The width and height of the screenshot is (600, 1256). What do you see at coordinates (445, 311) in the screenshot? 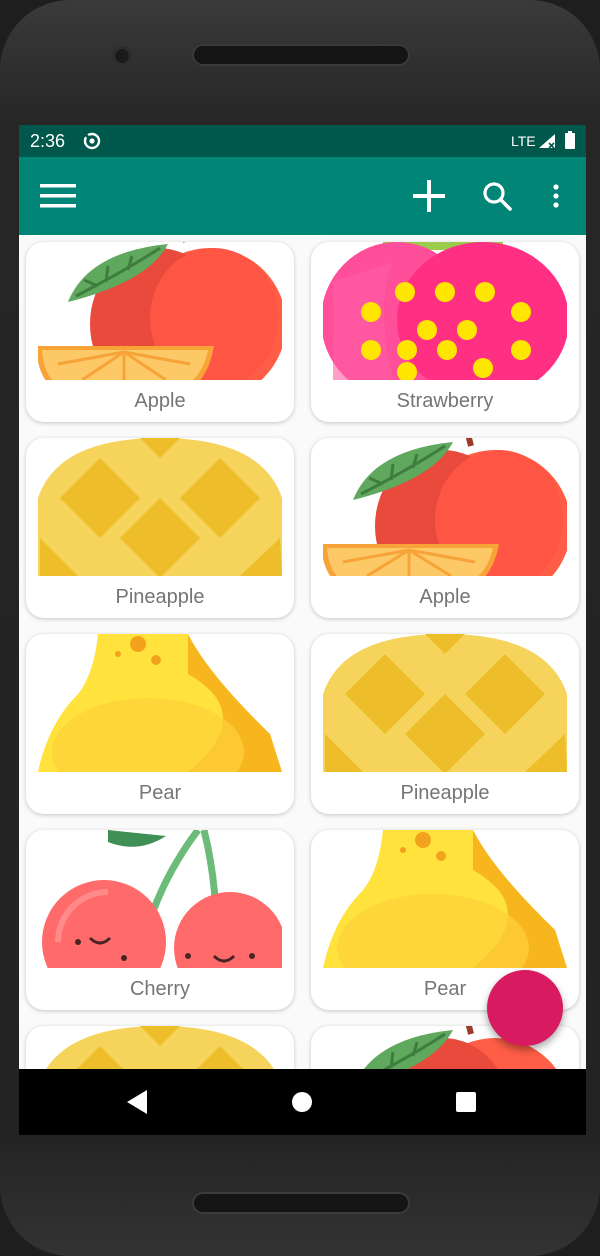
I see `strawberry-image` at bounding box center [445, 311].